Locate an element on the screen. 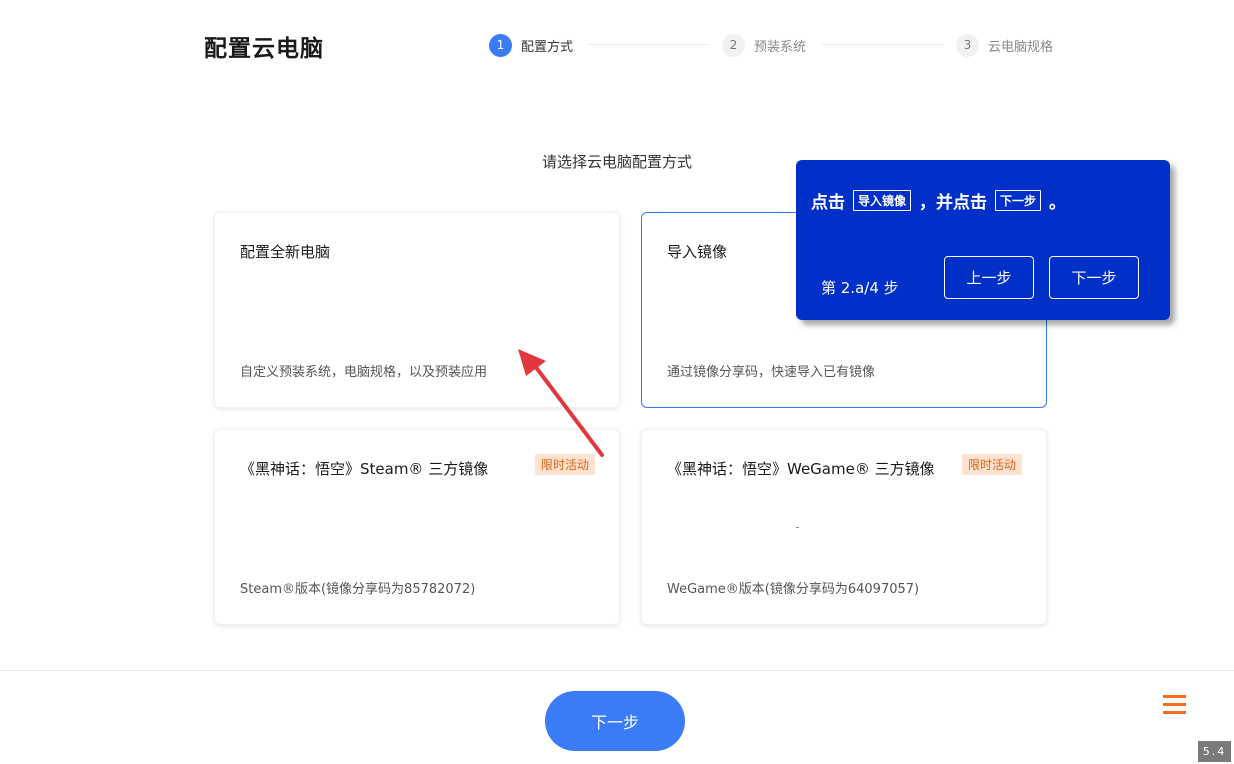 Image resolution: width=1234 pixels, height=764 pixels. step-label: 预装系统 is located at coordinates (780, 47).